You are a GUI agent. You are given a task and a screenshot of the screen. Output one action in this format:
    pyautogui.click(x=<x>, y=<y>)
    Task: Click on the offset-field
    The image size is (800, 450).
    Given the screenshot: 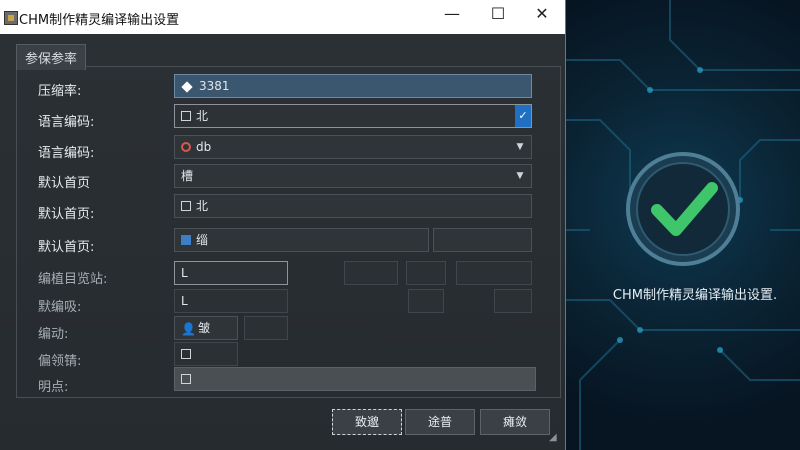 What is the action you would take?
    pyautogui.click(x=206, y=354)
    